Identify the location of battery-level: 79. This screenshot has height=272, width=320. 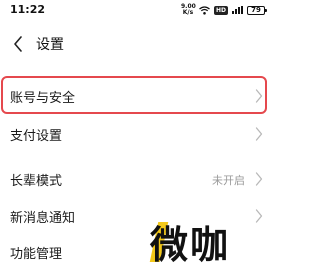
(256, 9).